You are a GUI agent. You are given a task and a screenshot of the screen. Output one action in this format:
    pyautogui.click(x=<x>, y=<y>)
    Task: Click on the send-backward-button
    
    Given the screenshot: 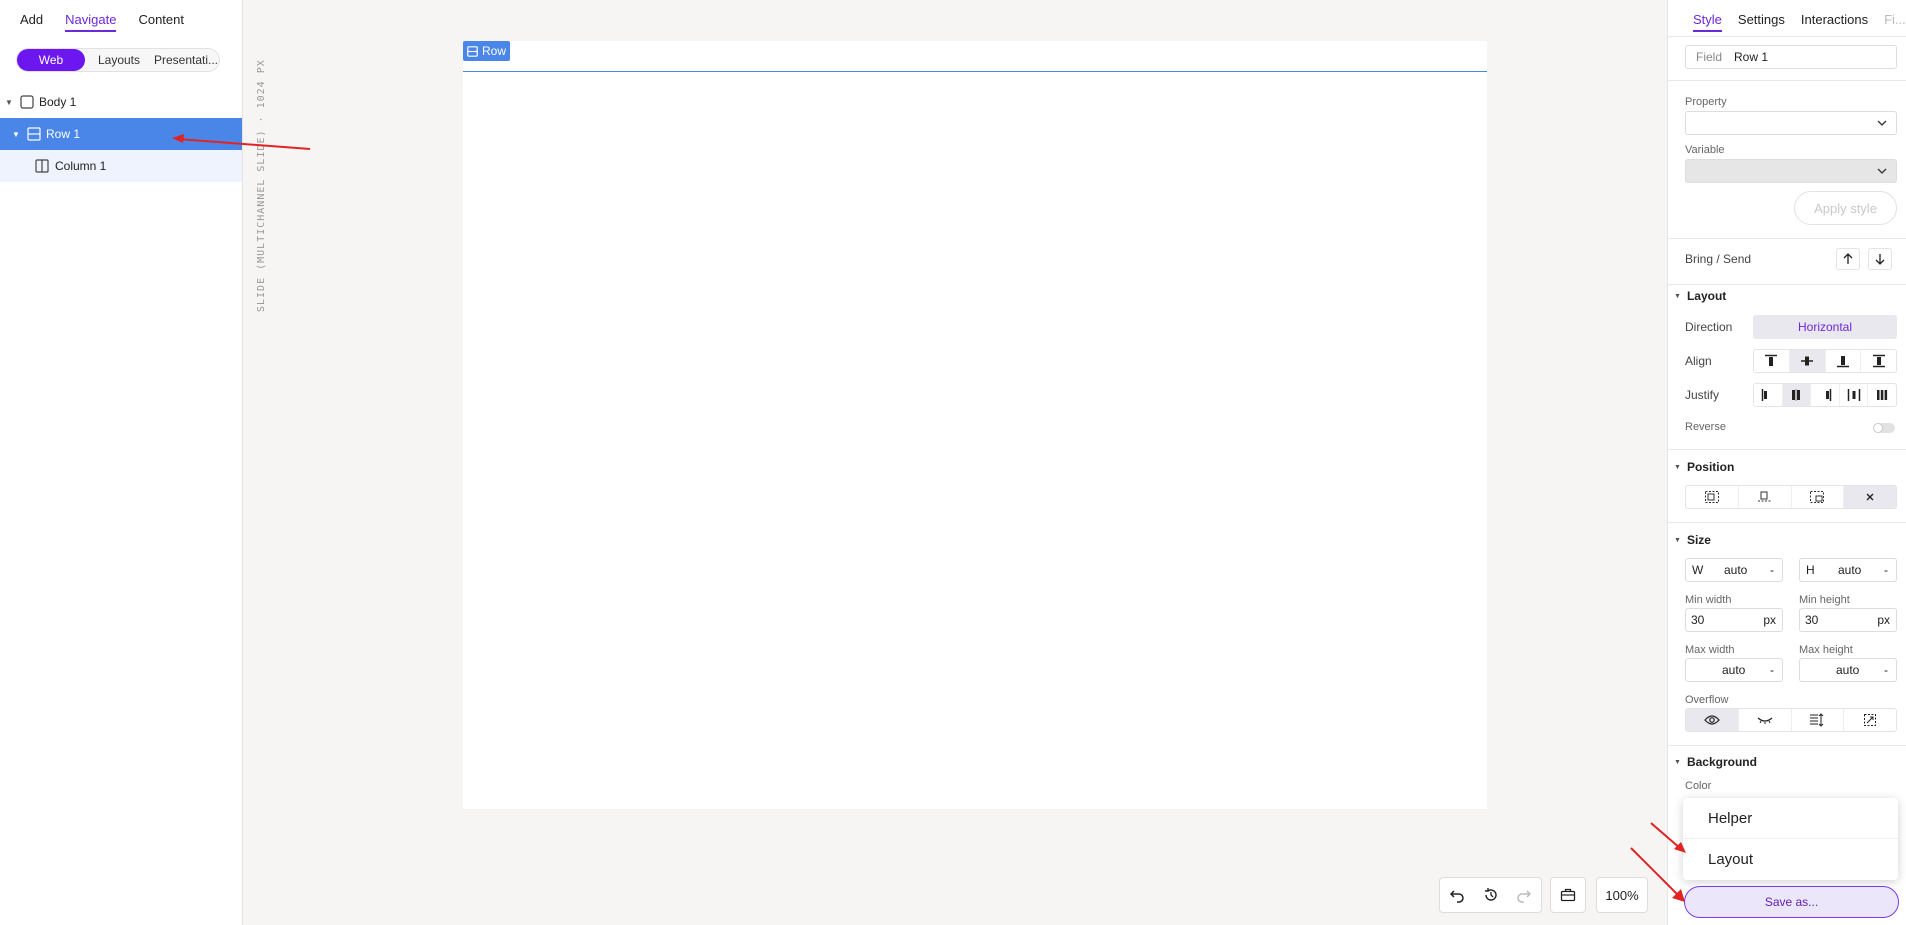 What is the action you would take?
    pyautogui.click(x=1880, y=259)
    